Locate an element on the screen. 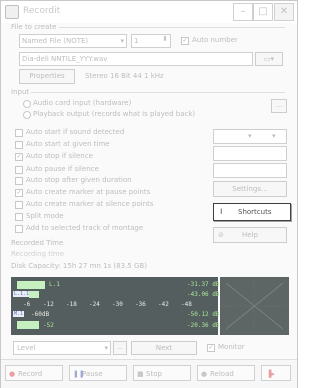  shortcuts-button: ⏽ Shortcuts is located at coordinates (252, 212).